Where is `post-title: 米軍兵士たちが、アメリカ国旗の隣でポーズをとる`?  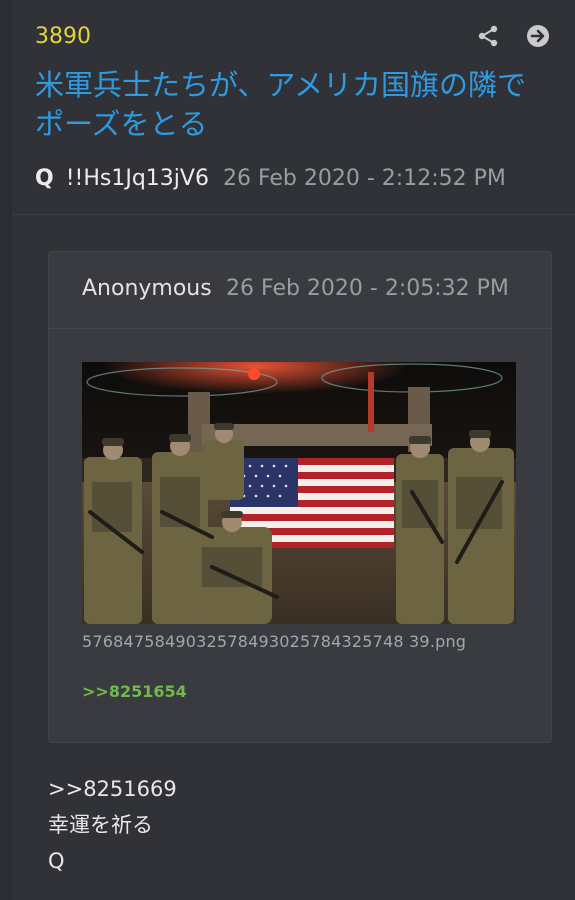 post-title: 米軍兵士たちが、アメリカ国旗の隣でポーズをとる is located at coordinates (280, 104).